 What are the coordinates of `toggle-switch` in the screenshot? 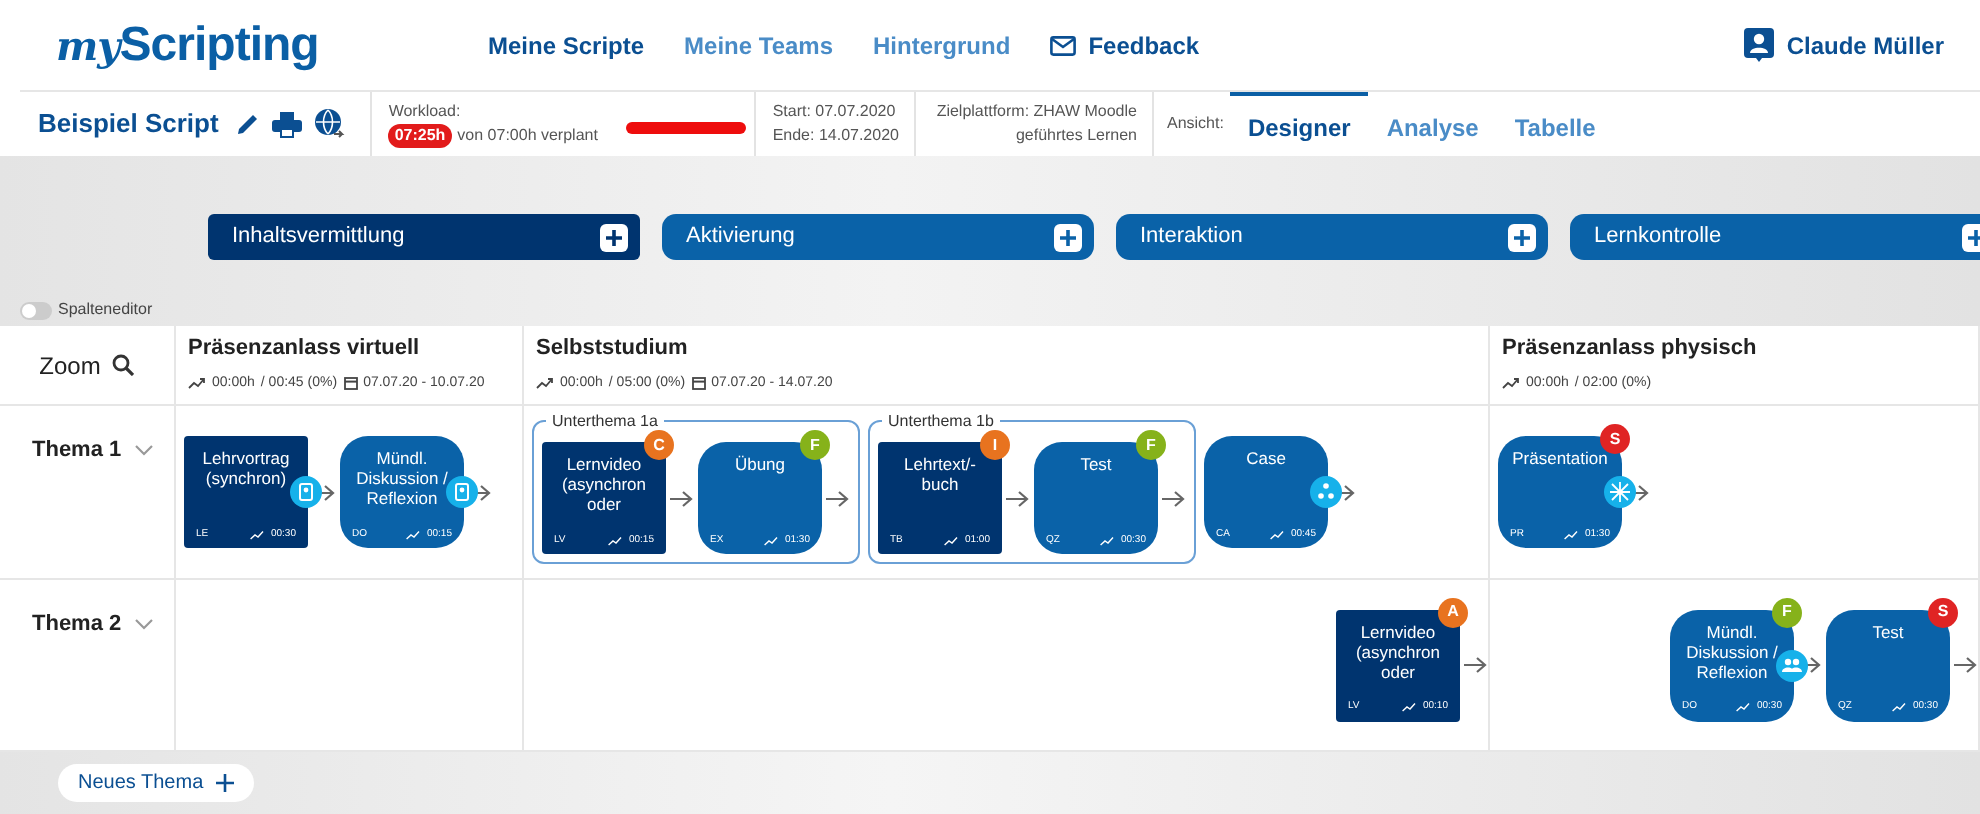 It's located at (36, 310).